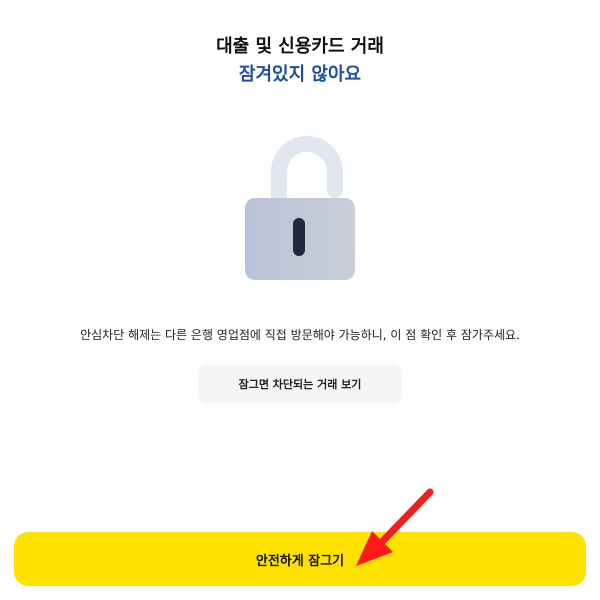  What do you see at coordinates (395, 527) in the screenshot?
I see `red-arrow-icon` at bounding box center [395, 527].